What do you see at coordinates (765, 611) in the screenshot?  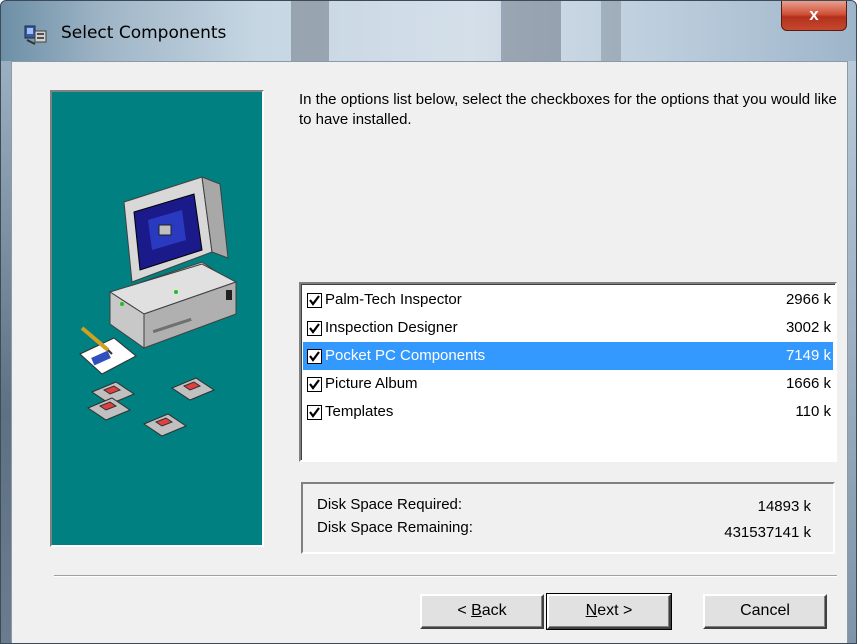 I see `cancel-button: Cancel` at bounding box center [765, 611].